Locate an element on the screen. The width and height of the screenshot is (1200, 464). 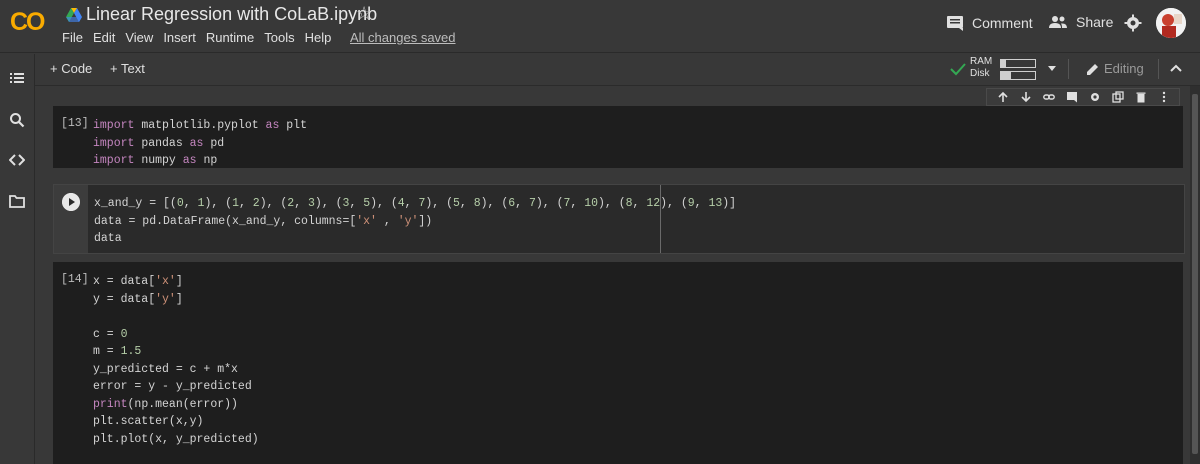
add-code-button: + Code is located at coordinates (71, 68).